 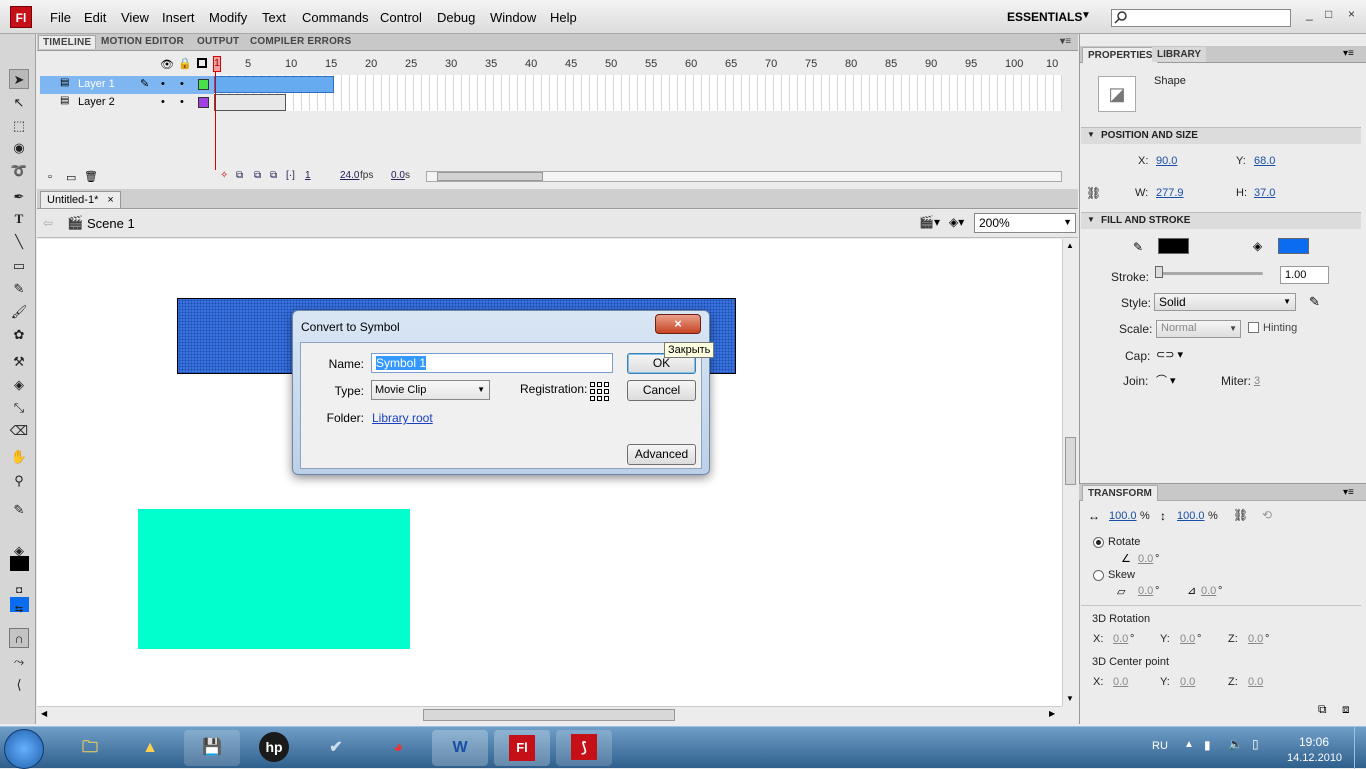 I want to click on stroke-color-swatch, so click(x=1173, y=246).